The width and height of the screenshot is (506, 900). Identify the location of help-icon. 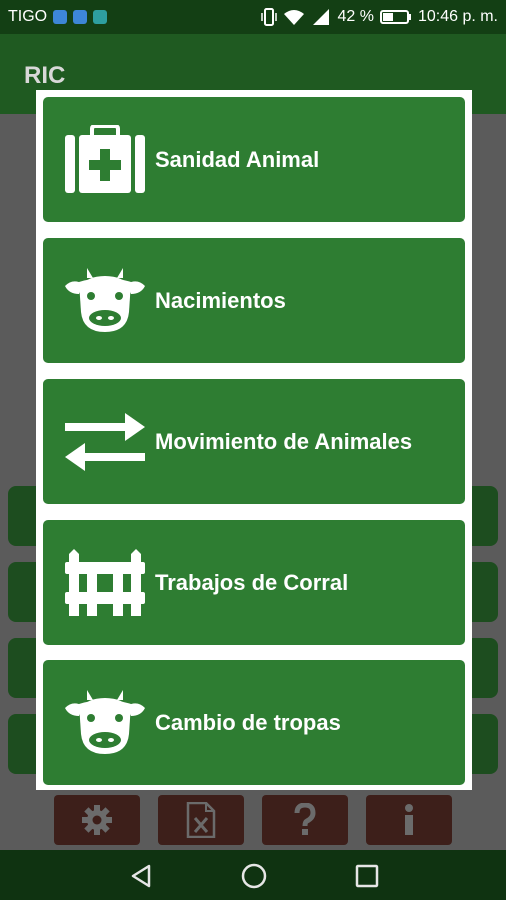
(305, 819).